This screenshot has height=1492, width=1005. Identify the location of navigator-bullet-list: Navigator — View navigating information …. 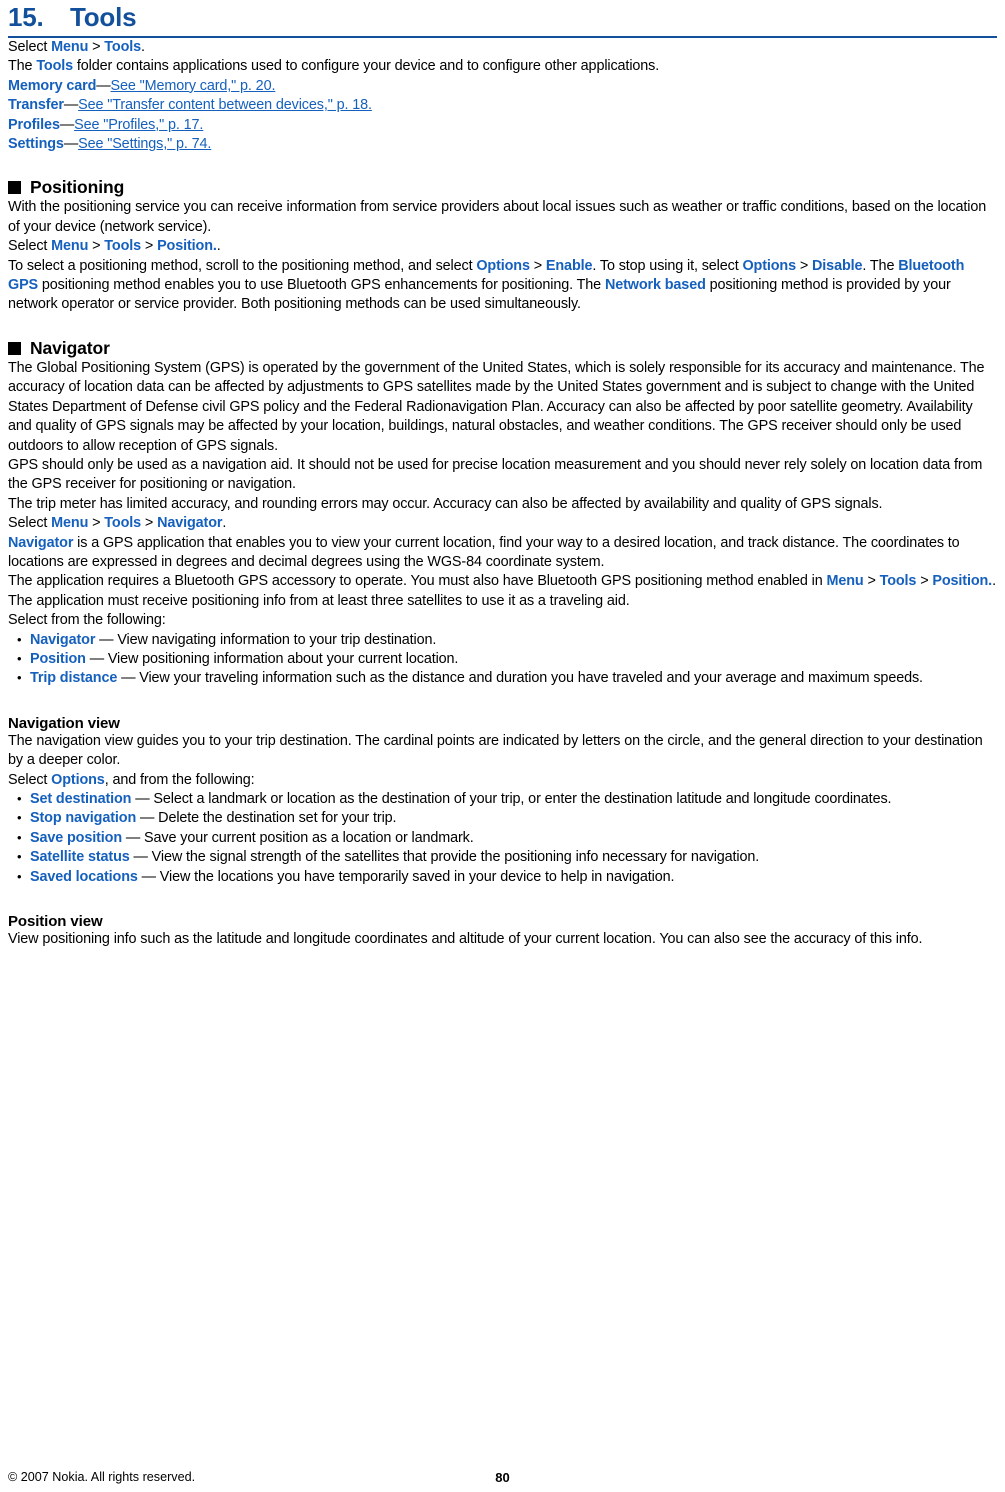
(502, 659).